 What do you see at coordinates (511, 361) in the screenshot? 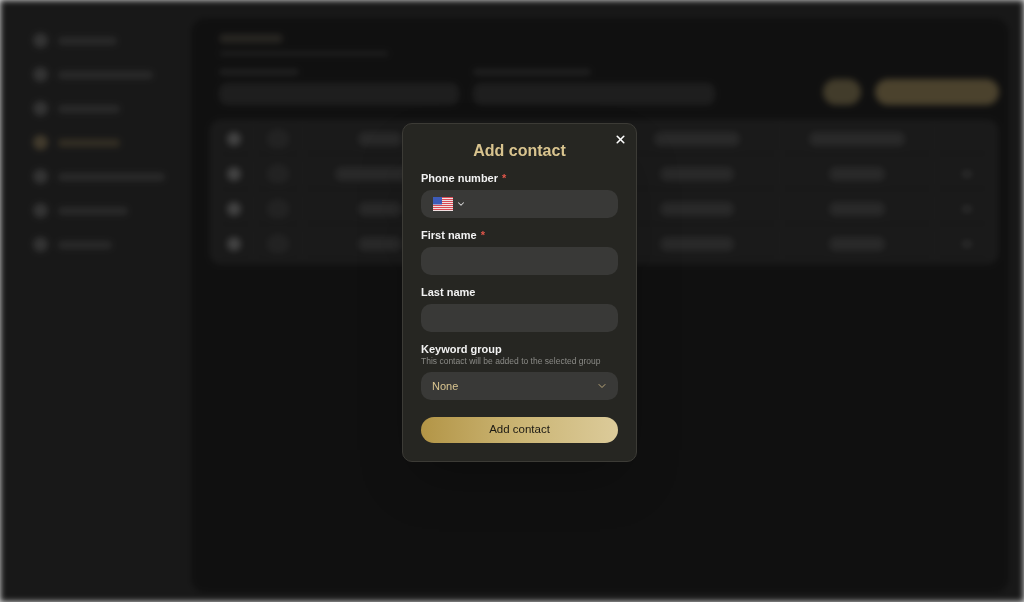
I see `field-hint: This contact will be added to the selected group` at bounding box center [511, 361].